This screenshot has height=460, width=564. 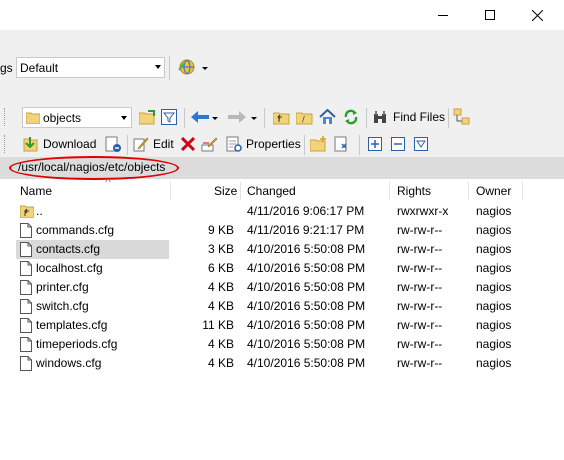 I want to click on rename-icon, so click(x=209, y=144).